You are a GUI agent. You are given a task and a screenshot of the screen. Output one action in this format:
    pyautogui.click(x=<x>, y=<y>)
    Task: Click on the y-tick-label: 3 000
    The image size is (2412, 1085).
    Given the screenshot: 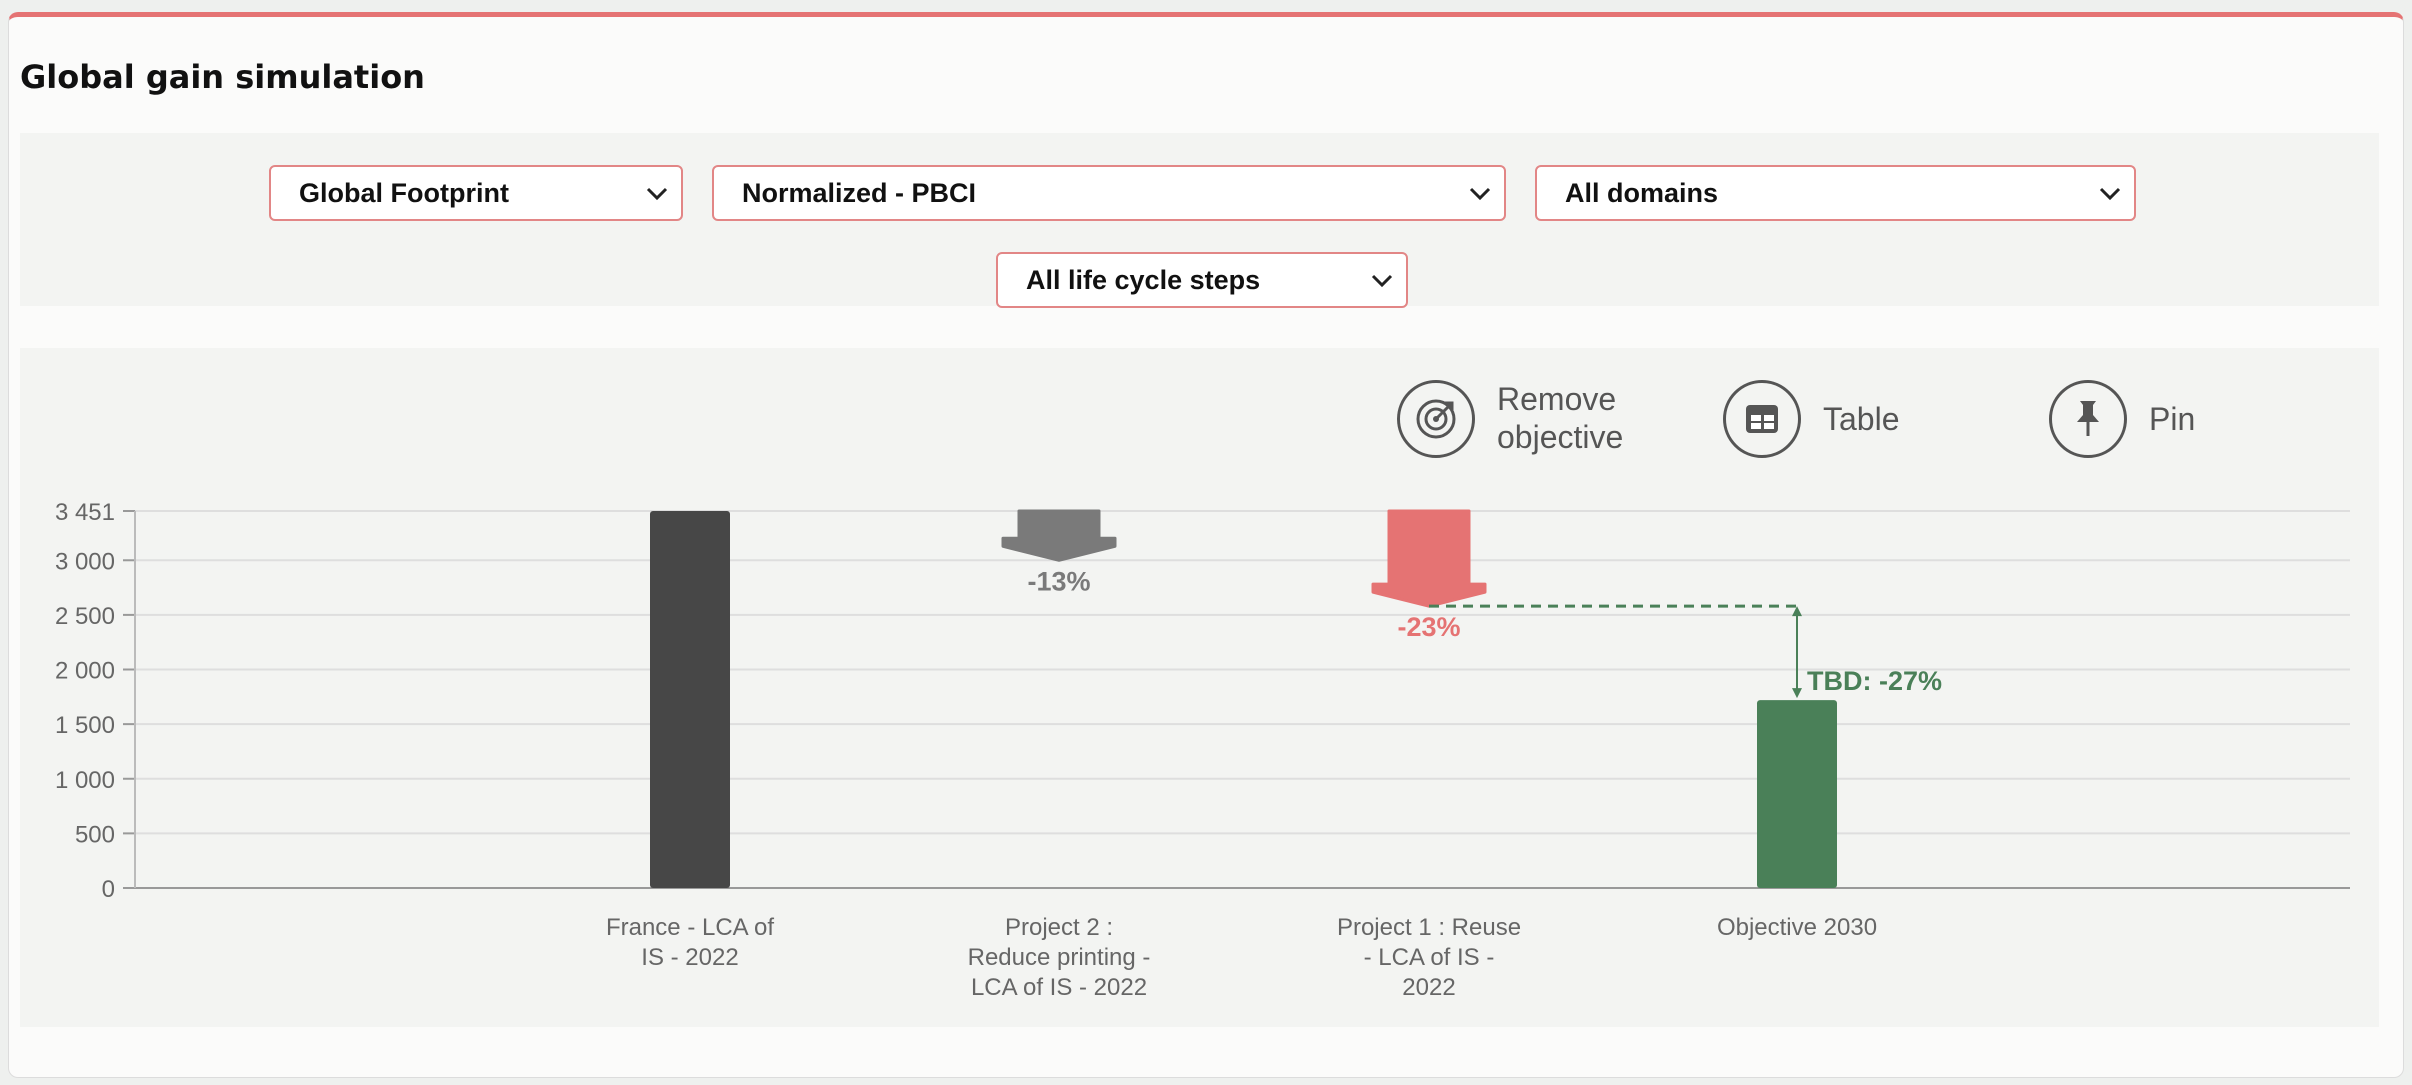 What is the action you would take?
    pyautogui.click(x=85, y=561)
    